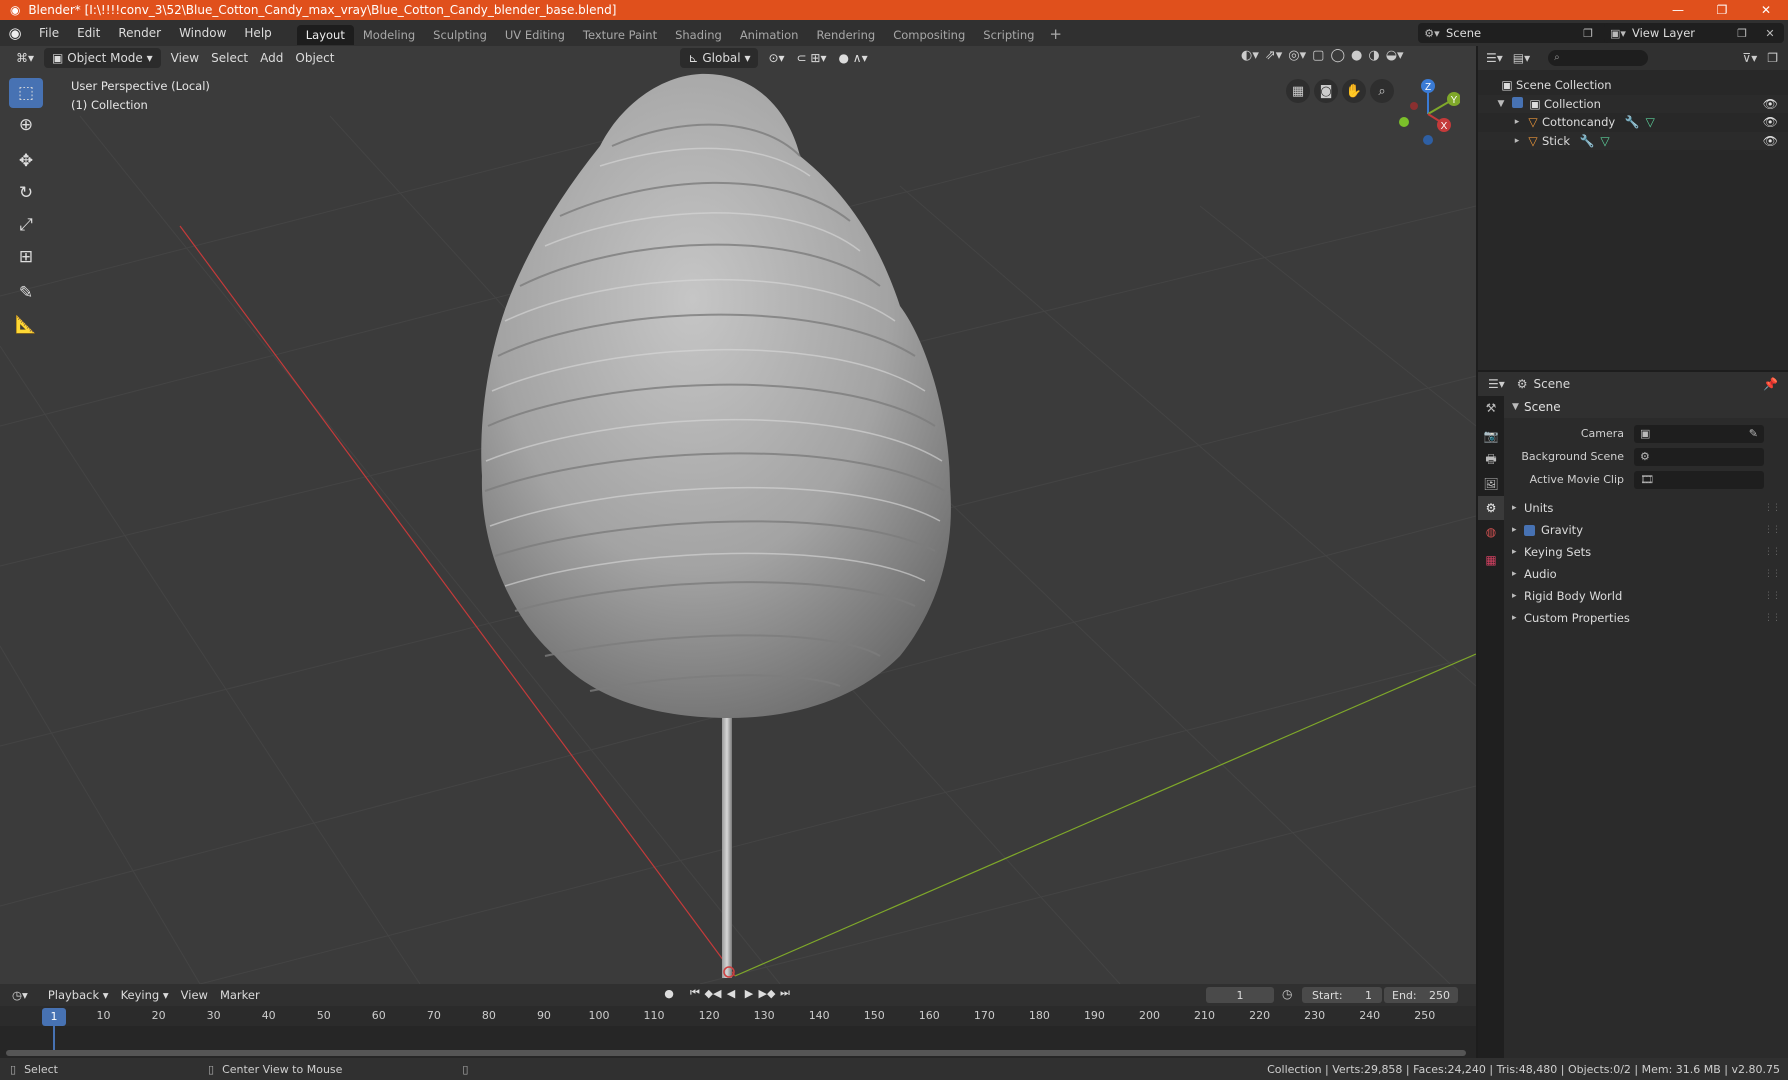 Image resolution: width=1788 pixels, height=1080 pixels. Describe the element at coordinates (1646, 508) in the screenshot. I see `units-panel-header: ▸ Units ⋮⋮` at that location.